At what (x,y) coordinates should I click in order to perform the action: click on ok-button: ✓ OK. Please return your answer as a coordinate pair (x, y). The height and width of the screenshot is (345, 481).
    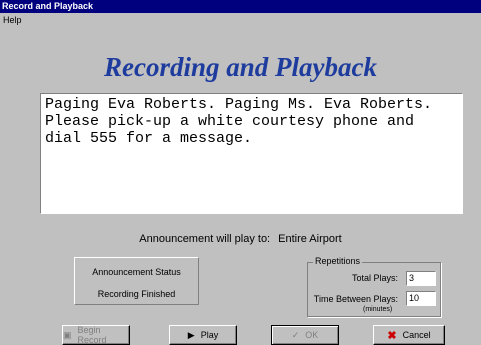
    Looking at the image, I should click on (305, 335).